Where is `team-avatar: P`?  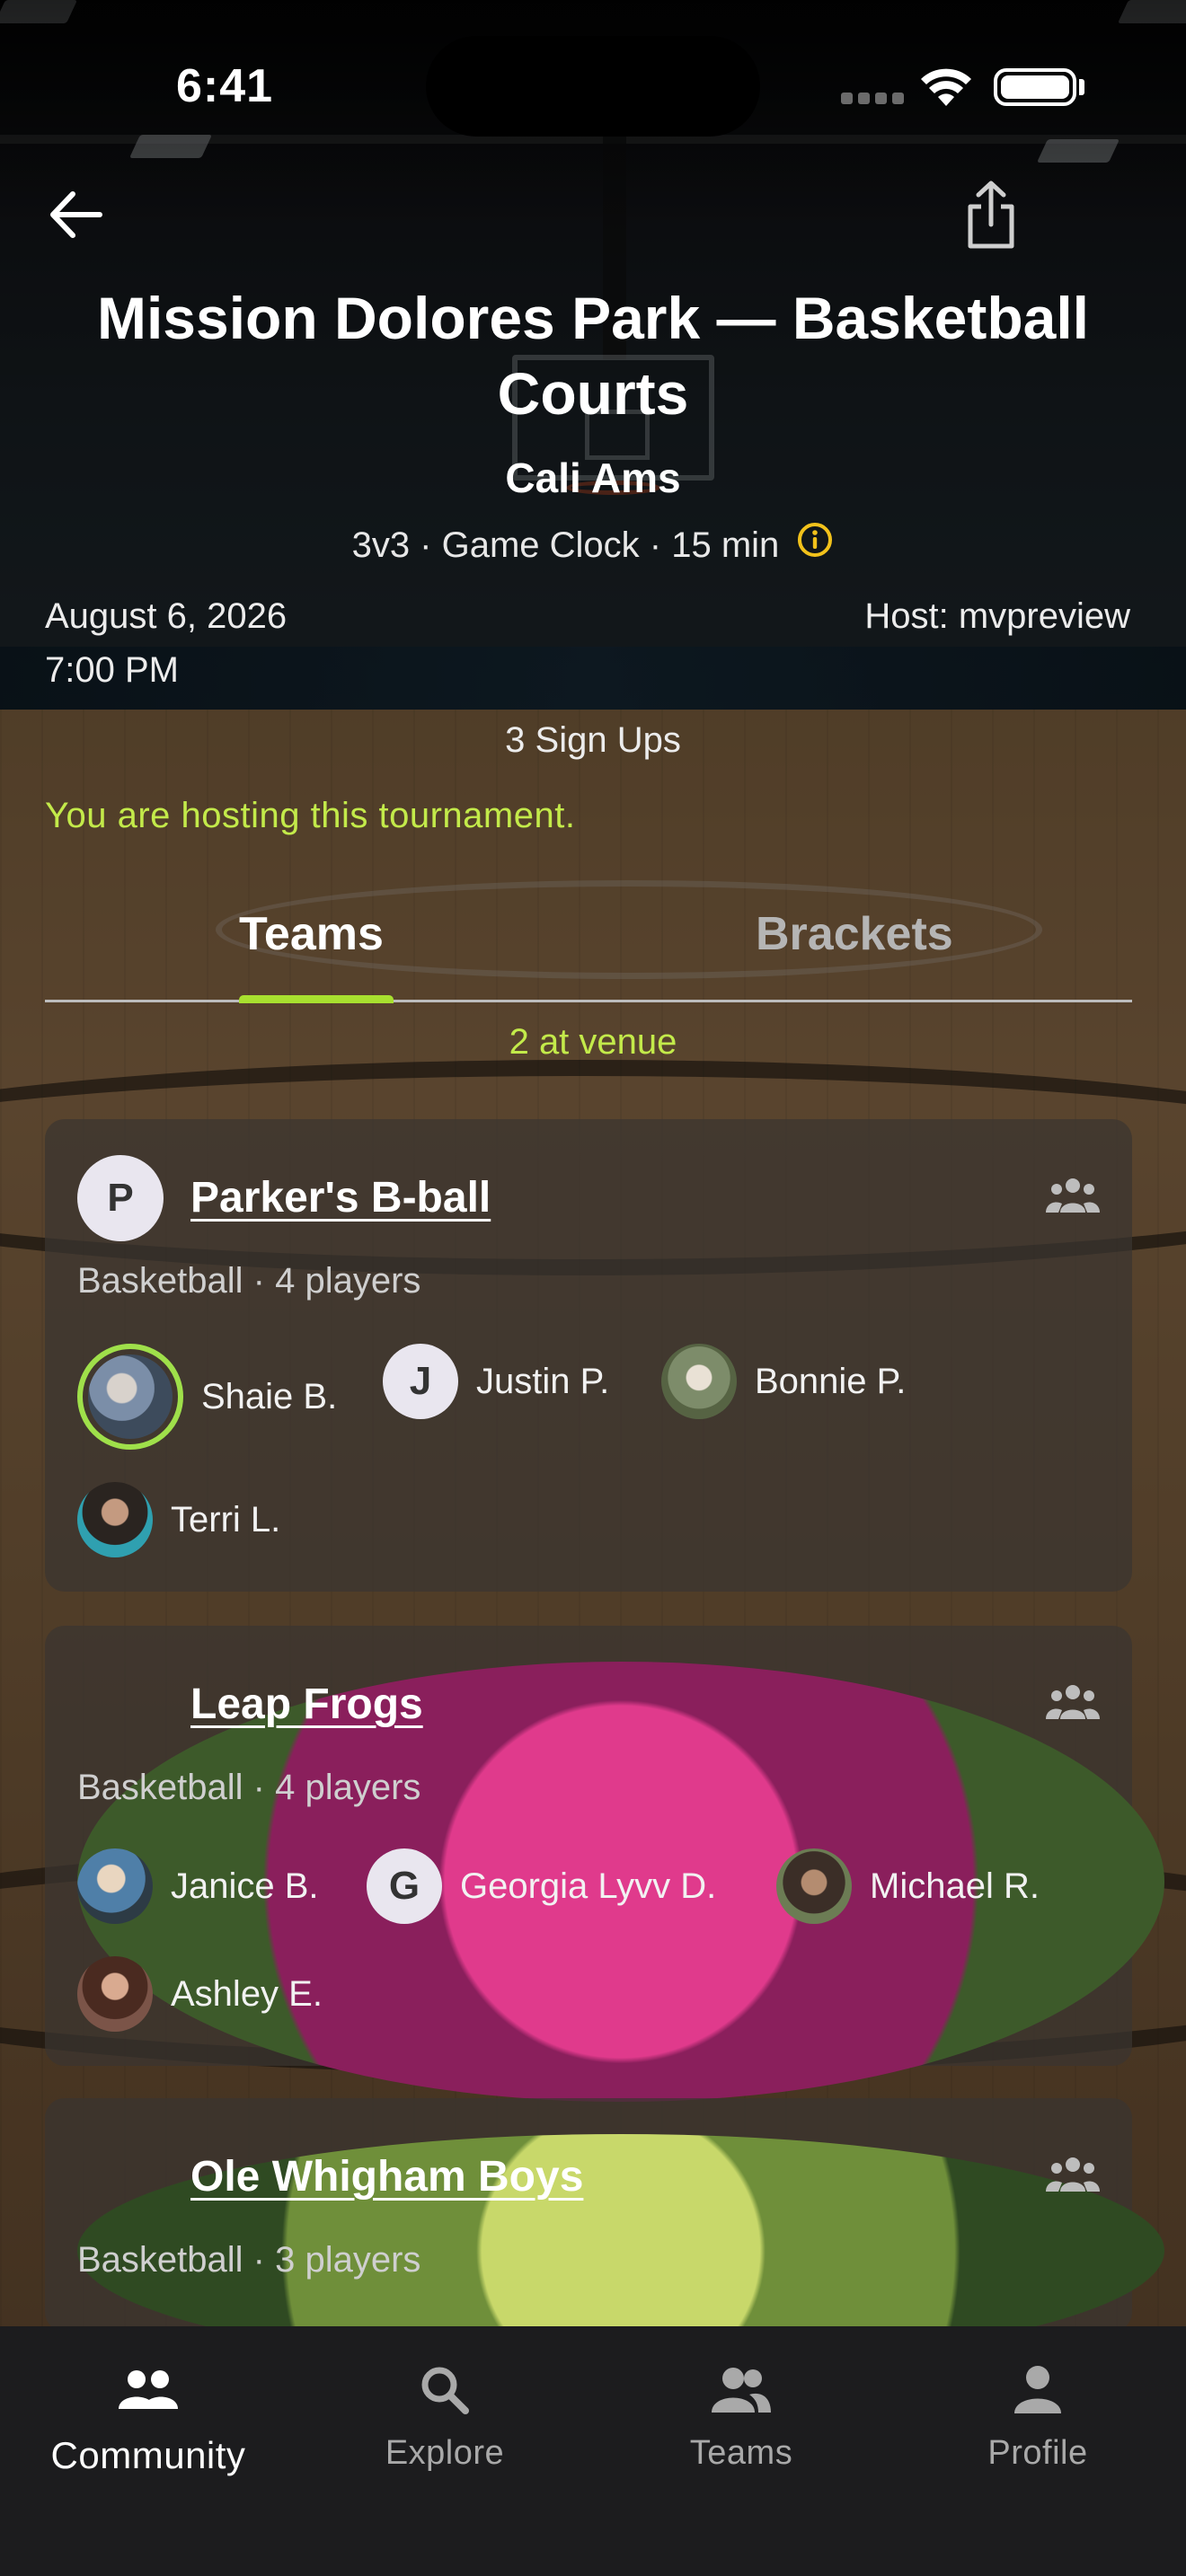
team-avatar: P is located at coordinates (120, 1198).